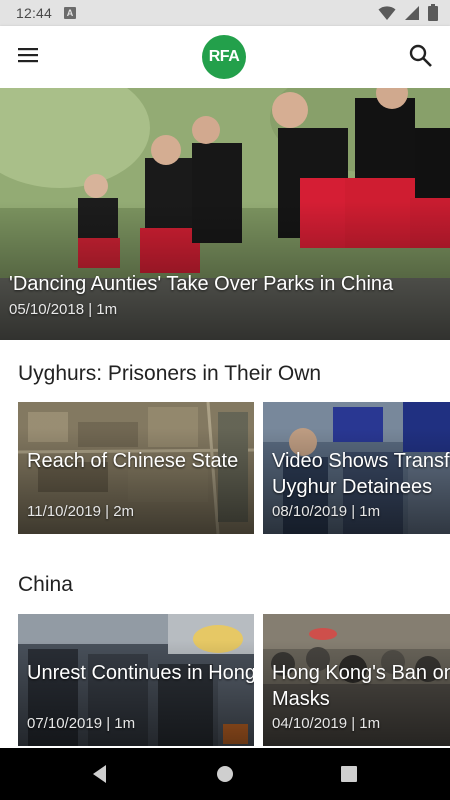  I want to click on article-card: Reach of Chinese State 11/10/2019 | 2m, so click(136, 468).